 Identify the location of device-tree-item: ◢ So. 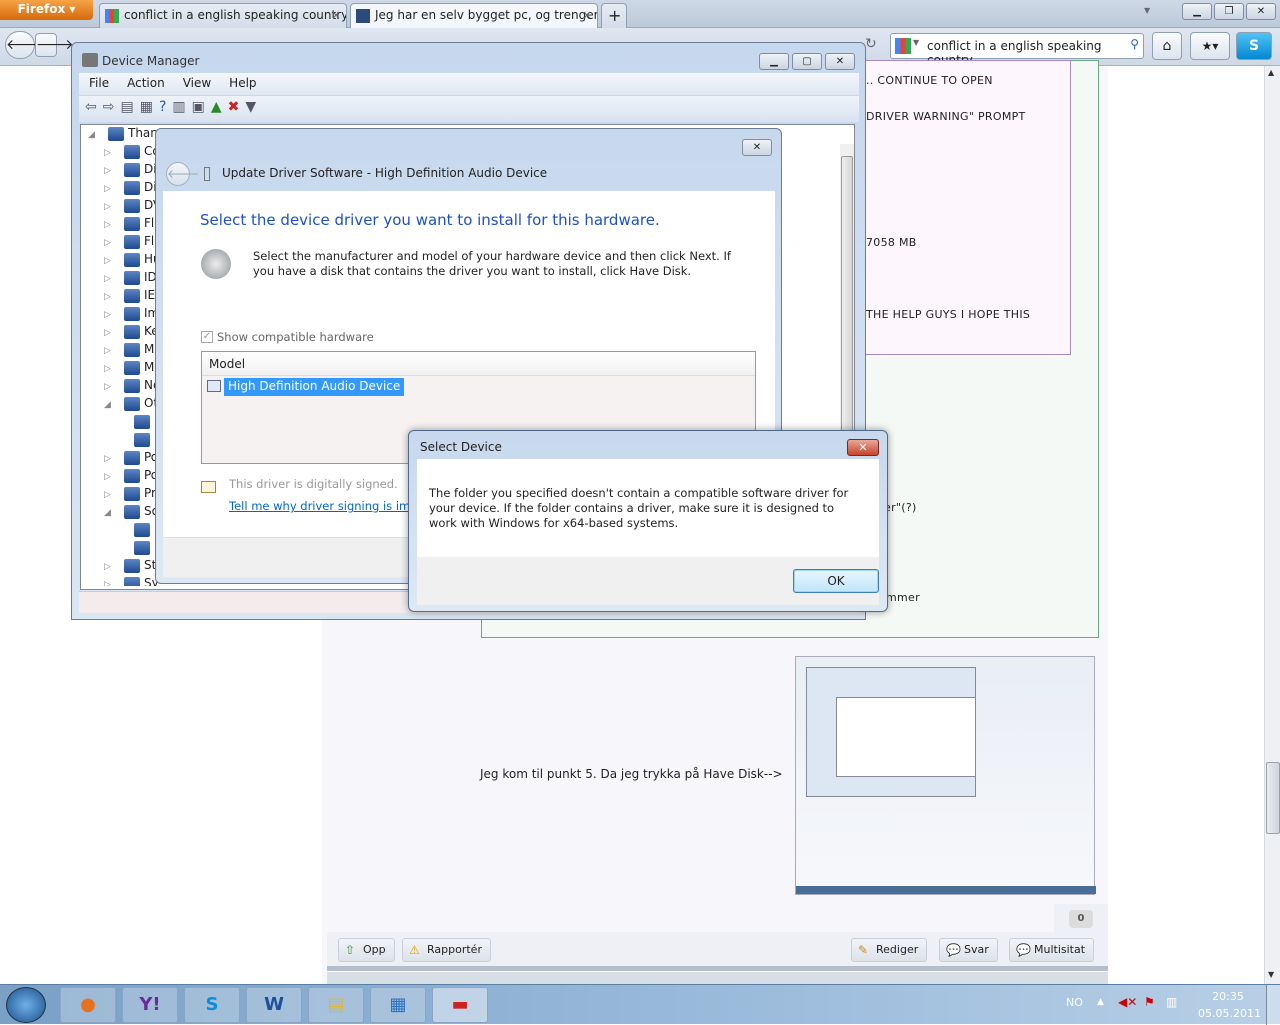
(131, 513).